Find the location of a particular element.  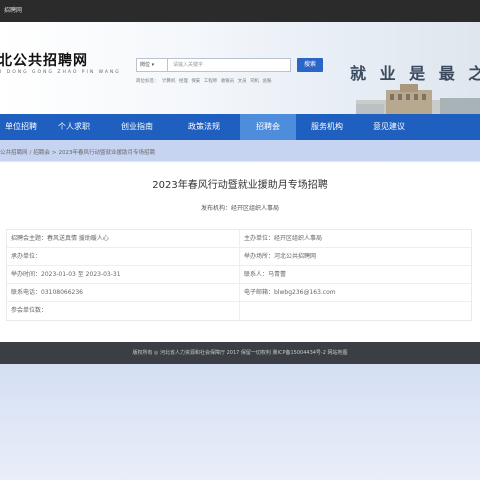

hot-tag: 收银员 is located at coordinates (228, 81).